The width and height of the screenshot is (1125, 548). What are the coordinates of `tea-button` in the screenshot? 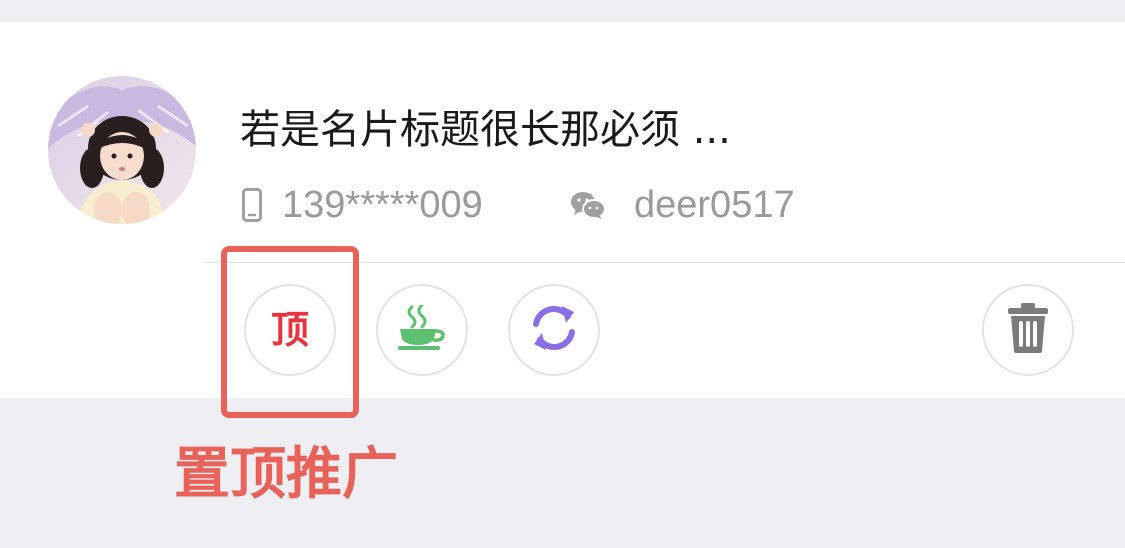 It's located at (422, 330).